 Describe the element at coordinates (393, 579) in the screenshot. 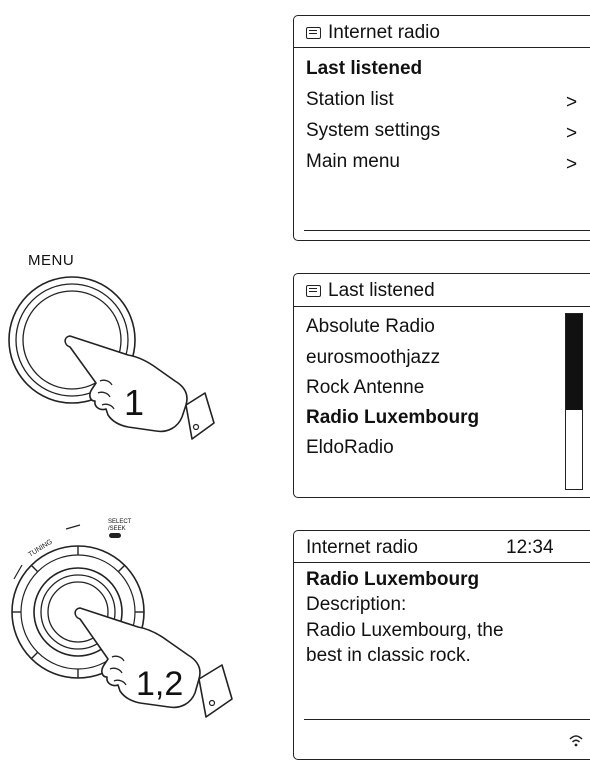

I see `station-name: Radio Luxembourg` at that location.